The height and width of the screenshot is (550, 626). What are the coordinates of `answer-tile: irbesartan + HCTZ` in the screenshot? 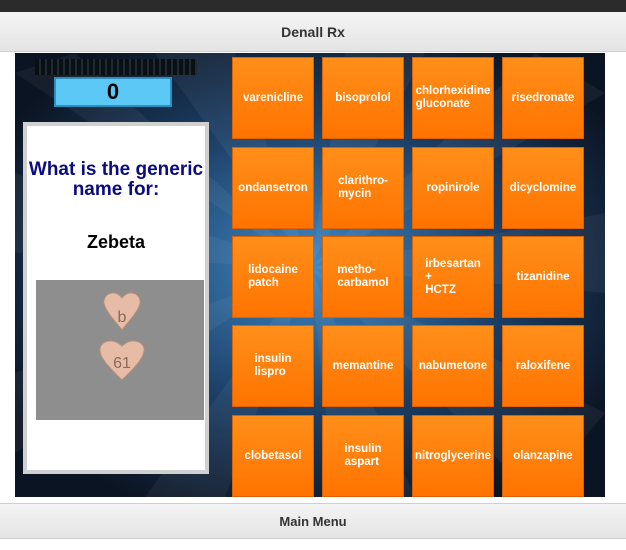 It's located at (453, 277).